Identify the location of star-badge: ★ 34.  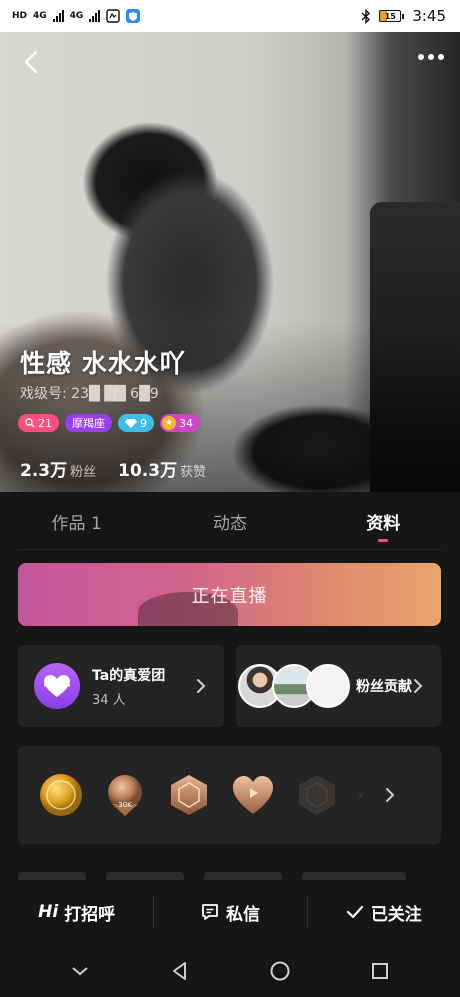
(180, 423).